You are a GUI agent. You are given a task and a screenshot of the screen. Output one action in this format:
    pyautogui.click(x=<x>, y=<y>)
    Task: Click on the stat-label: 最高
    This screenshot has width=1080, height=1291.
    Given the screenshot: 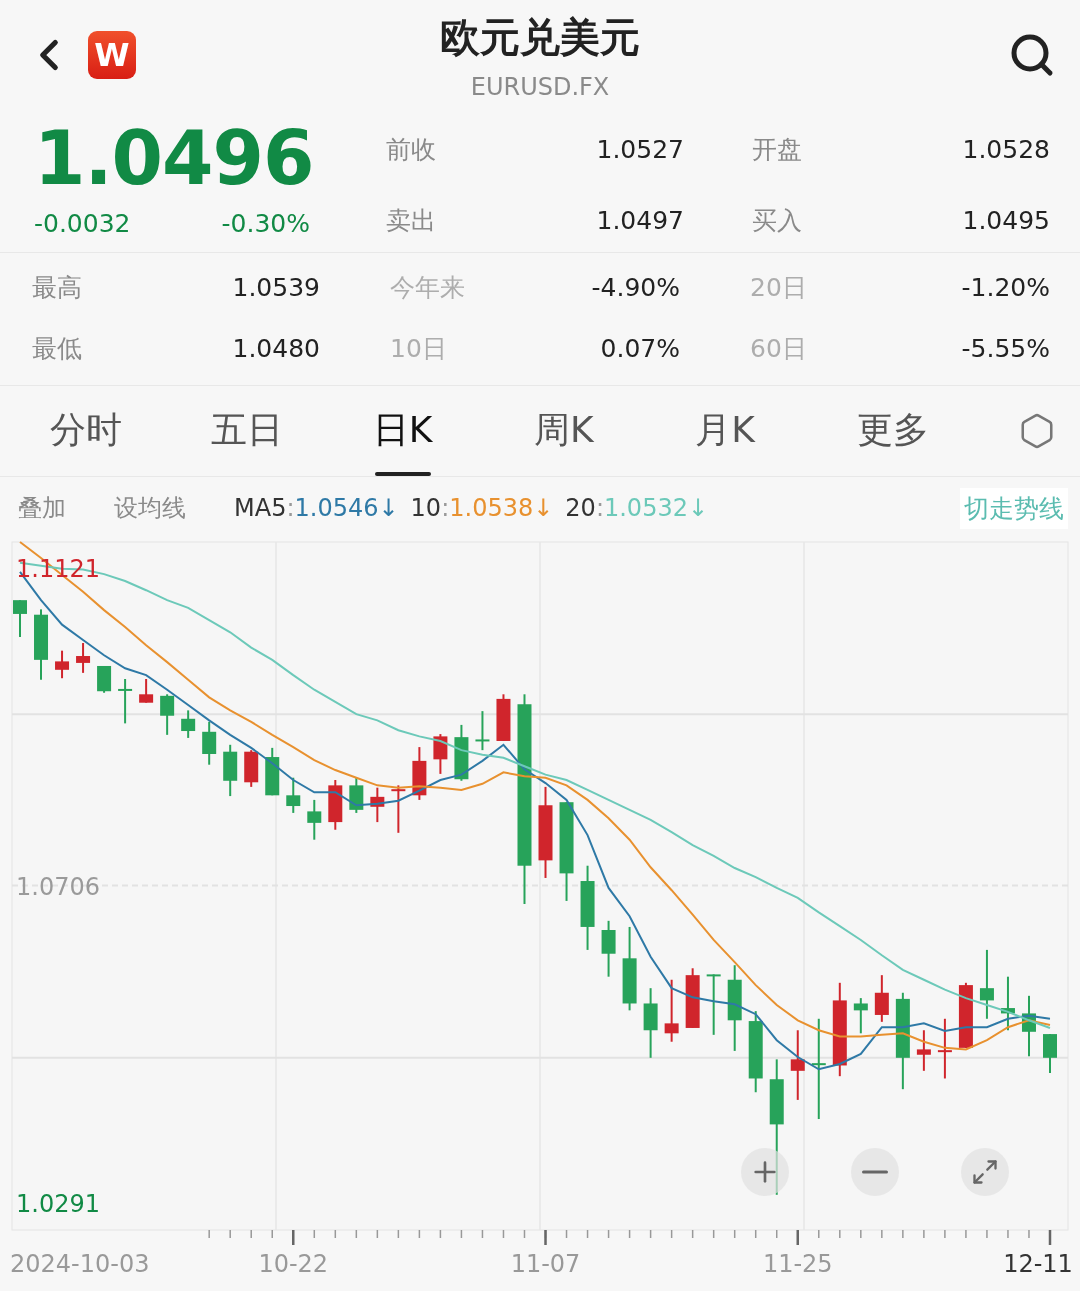 What is the action you would take?
    pyautogui.click(x=57, y=287)
    